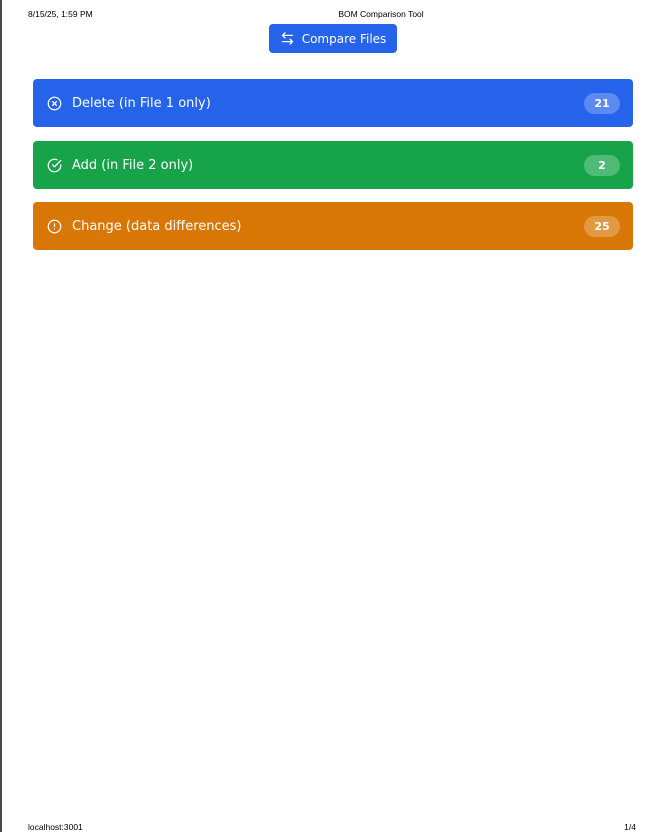 The width and height of the screenshot is (662, 832). What do you see at coordinates (602, 103) in the screenshot?
I see `section-delete-count: 21` at bounding box center [602, 103].